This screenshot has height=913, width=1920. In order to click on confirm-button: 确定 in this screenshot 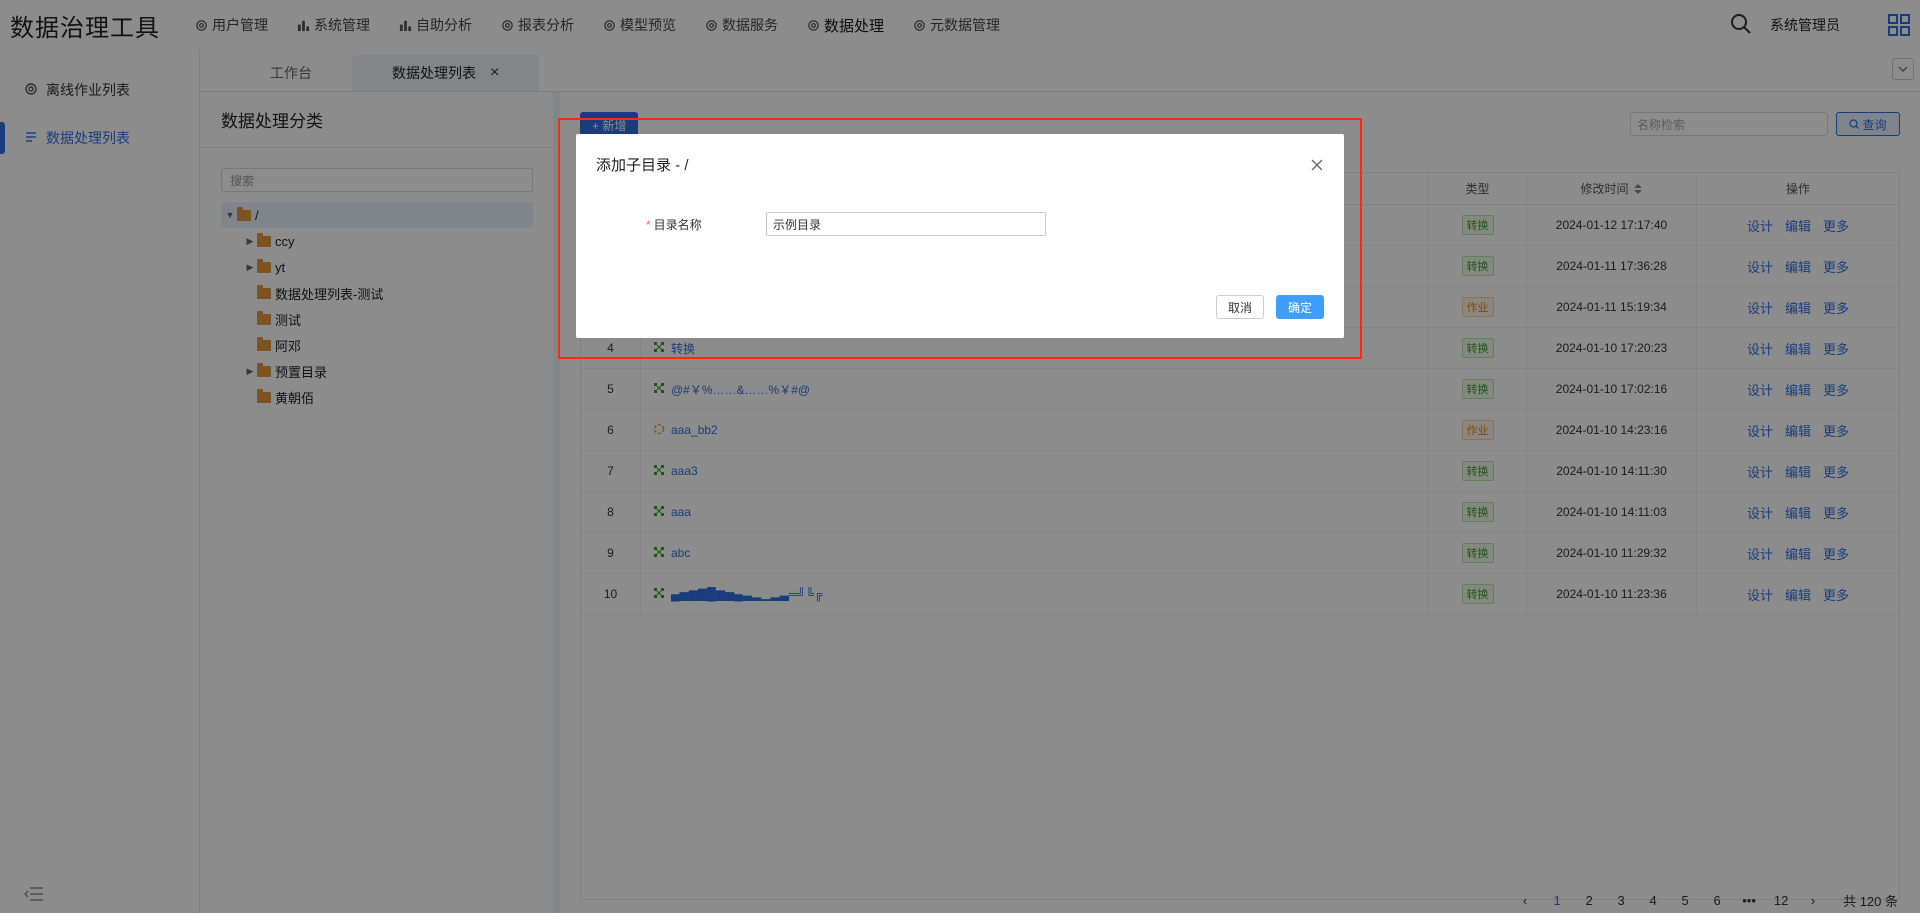, I will do `click(1300, 307)`.